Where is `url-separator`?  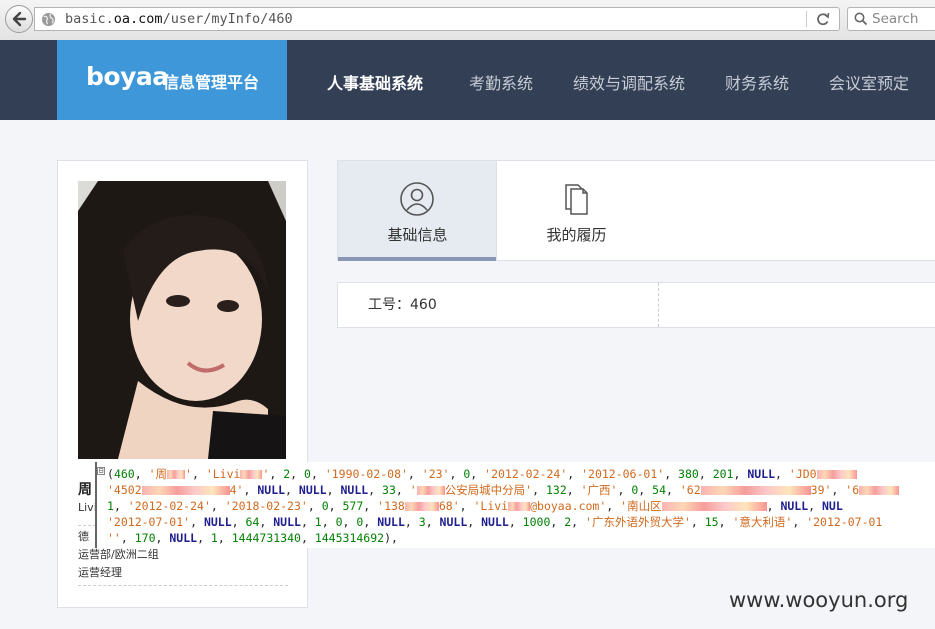
url-separator is located at coordinates (806, 19).